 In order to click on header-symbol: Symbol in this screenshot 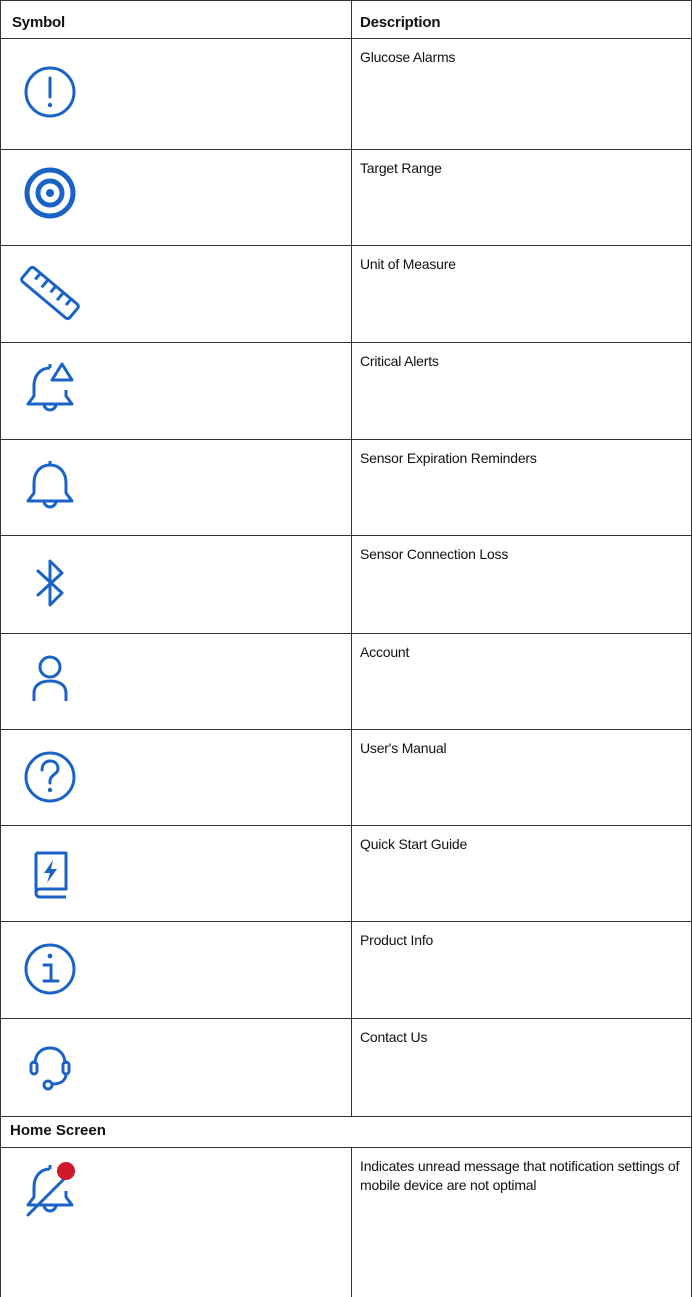, I will do `click(38, 22)`.